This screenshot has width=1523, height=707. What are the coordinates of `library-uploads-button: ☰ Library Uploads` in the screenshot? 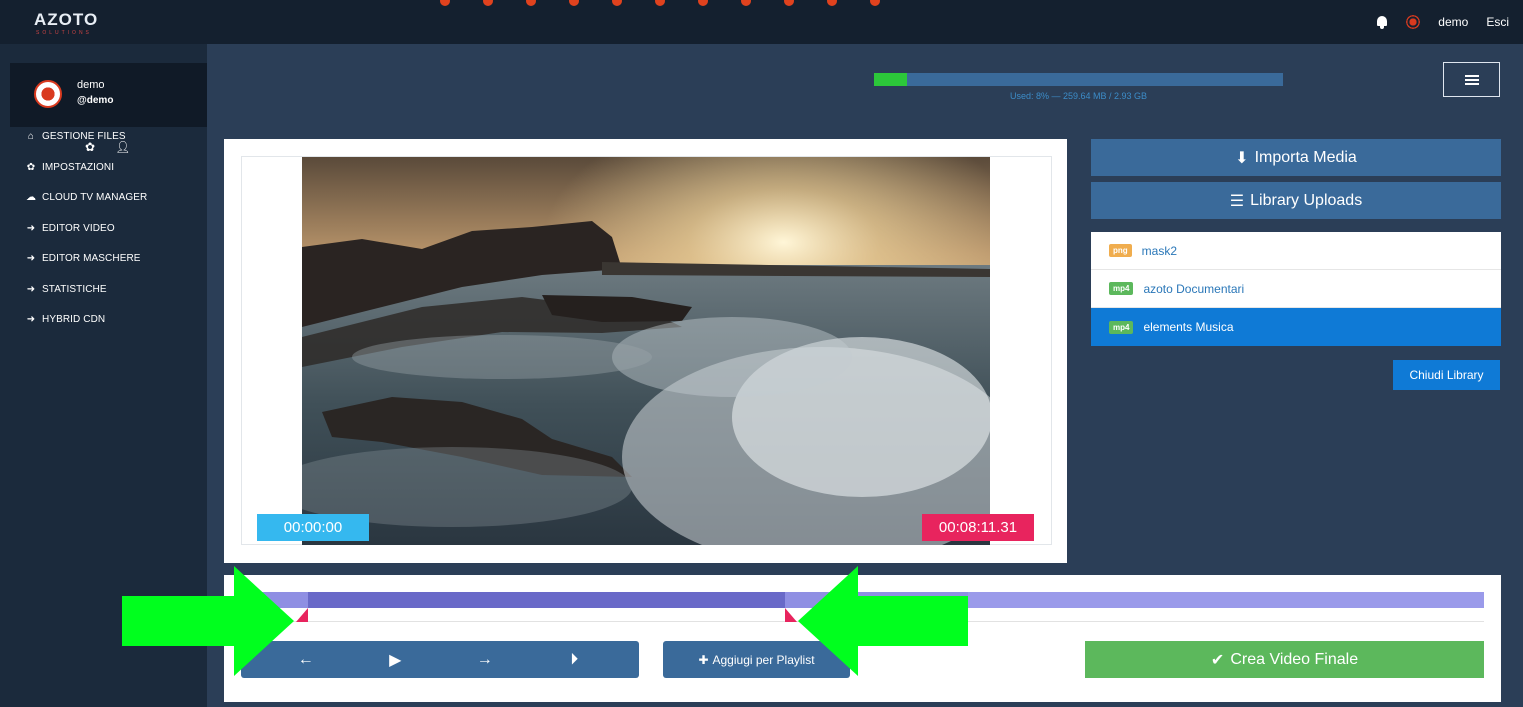 It's located at (1296, 200).